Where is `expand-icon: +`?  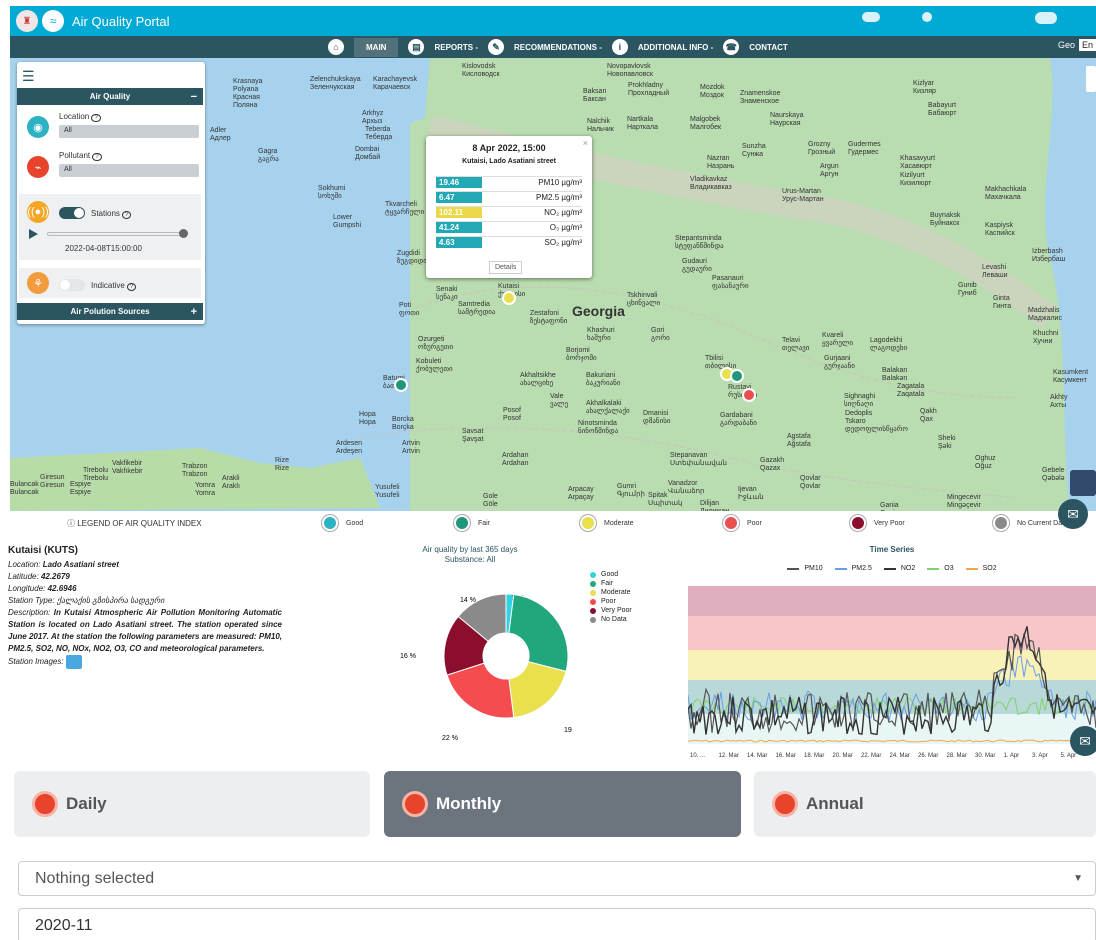 expand-icon: + is located at coordinates (194, 312).